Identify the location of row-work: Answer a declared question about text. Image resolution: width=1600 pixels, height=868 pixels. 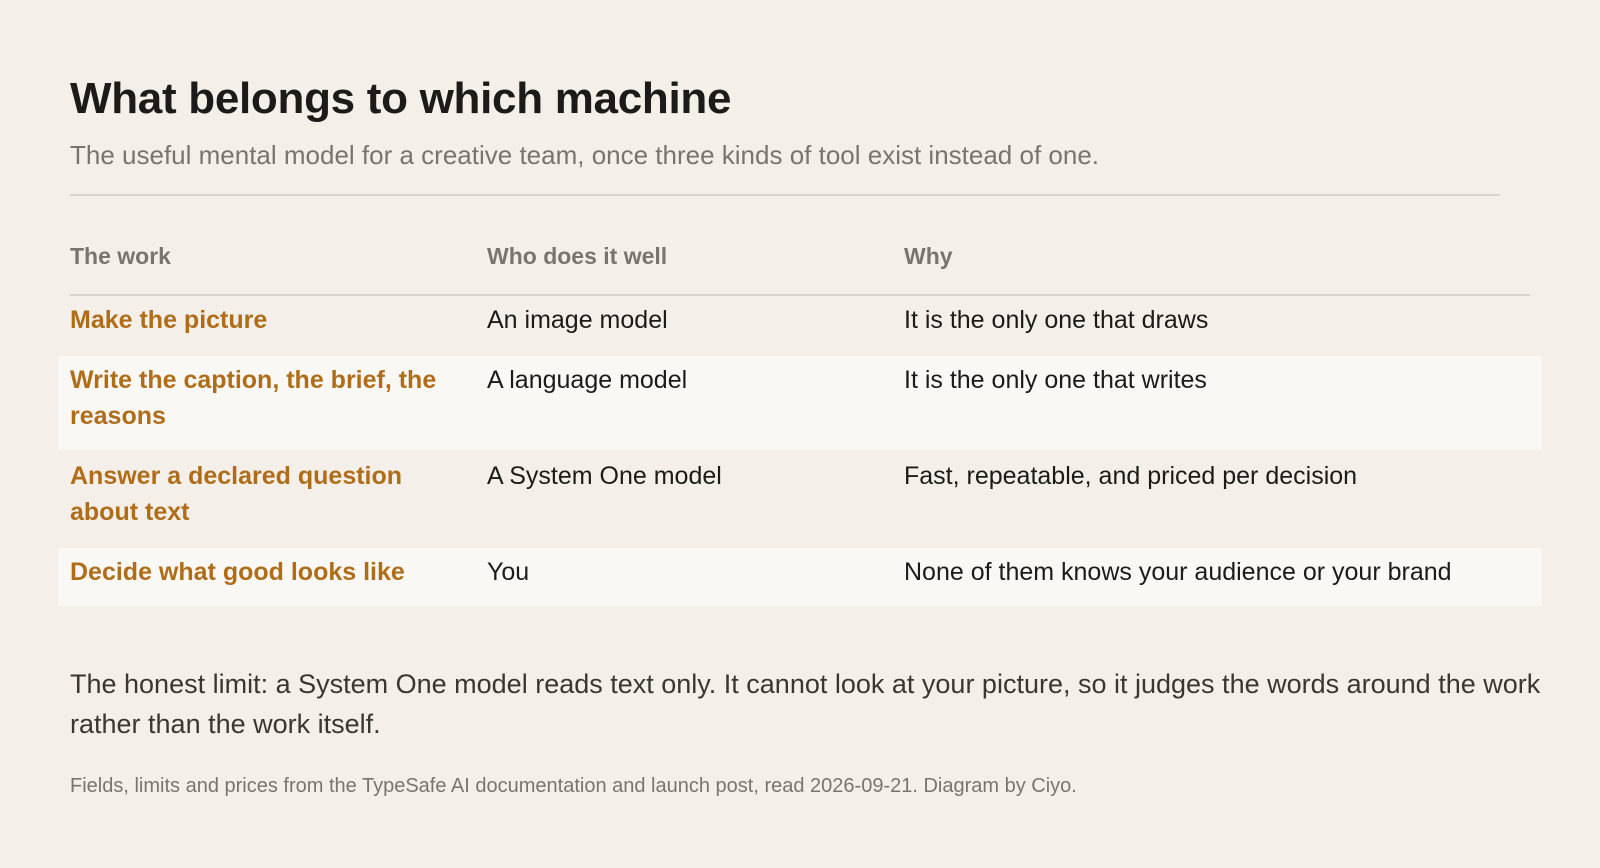
(236, 494).